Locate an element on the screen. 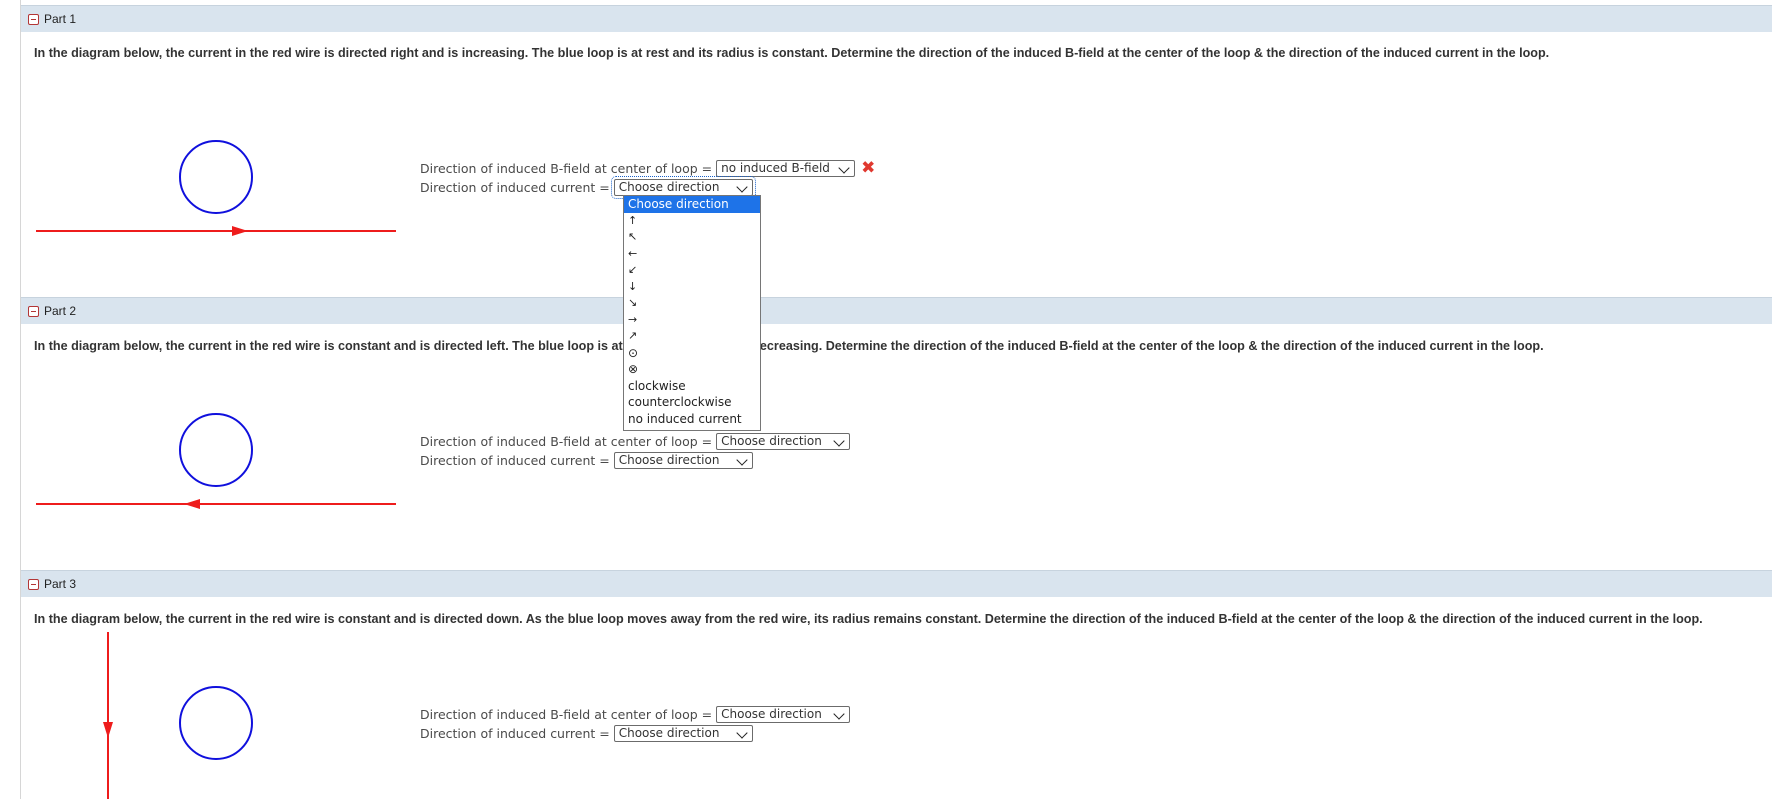 The height and width of the screenshot is (799, 1772). incorrect-x-icon: ✖ is located at coordinates (868, 168).